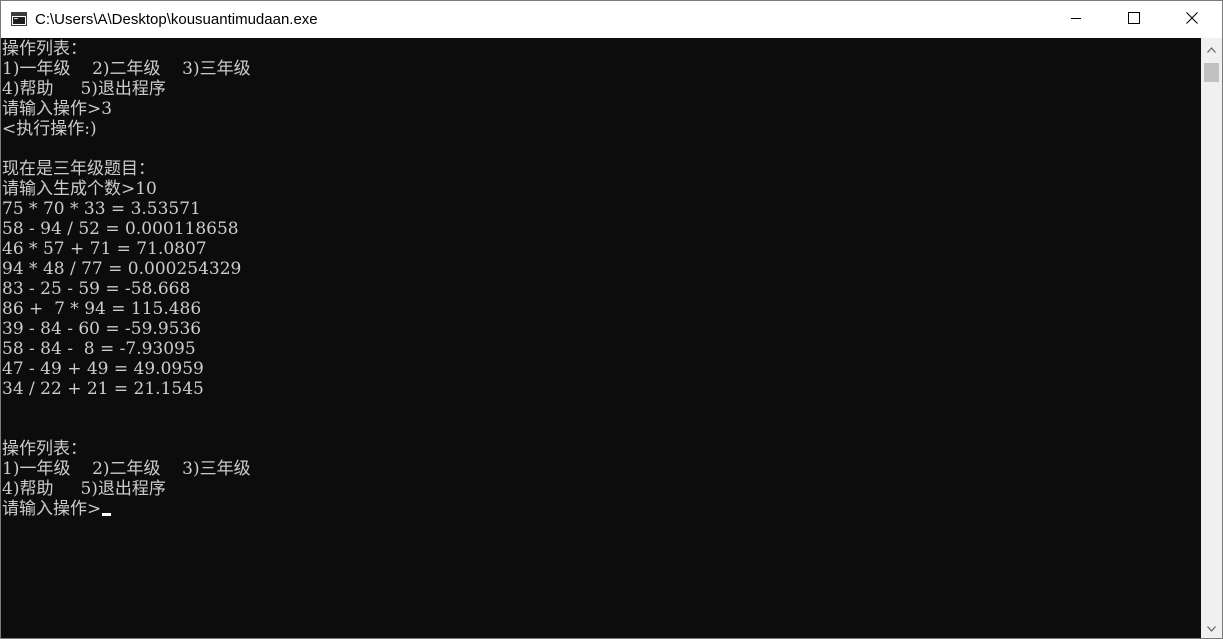 The width and height of the screenshot is (1223, 639). What do you see at coordinates (96, 289) in the screenshot?
I see `console-line: 83 - 25 - 59 = -58.668` at bounding box center [96, 289].